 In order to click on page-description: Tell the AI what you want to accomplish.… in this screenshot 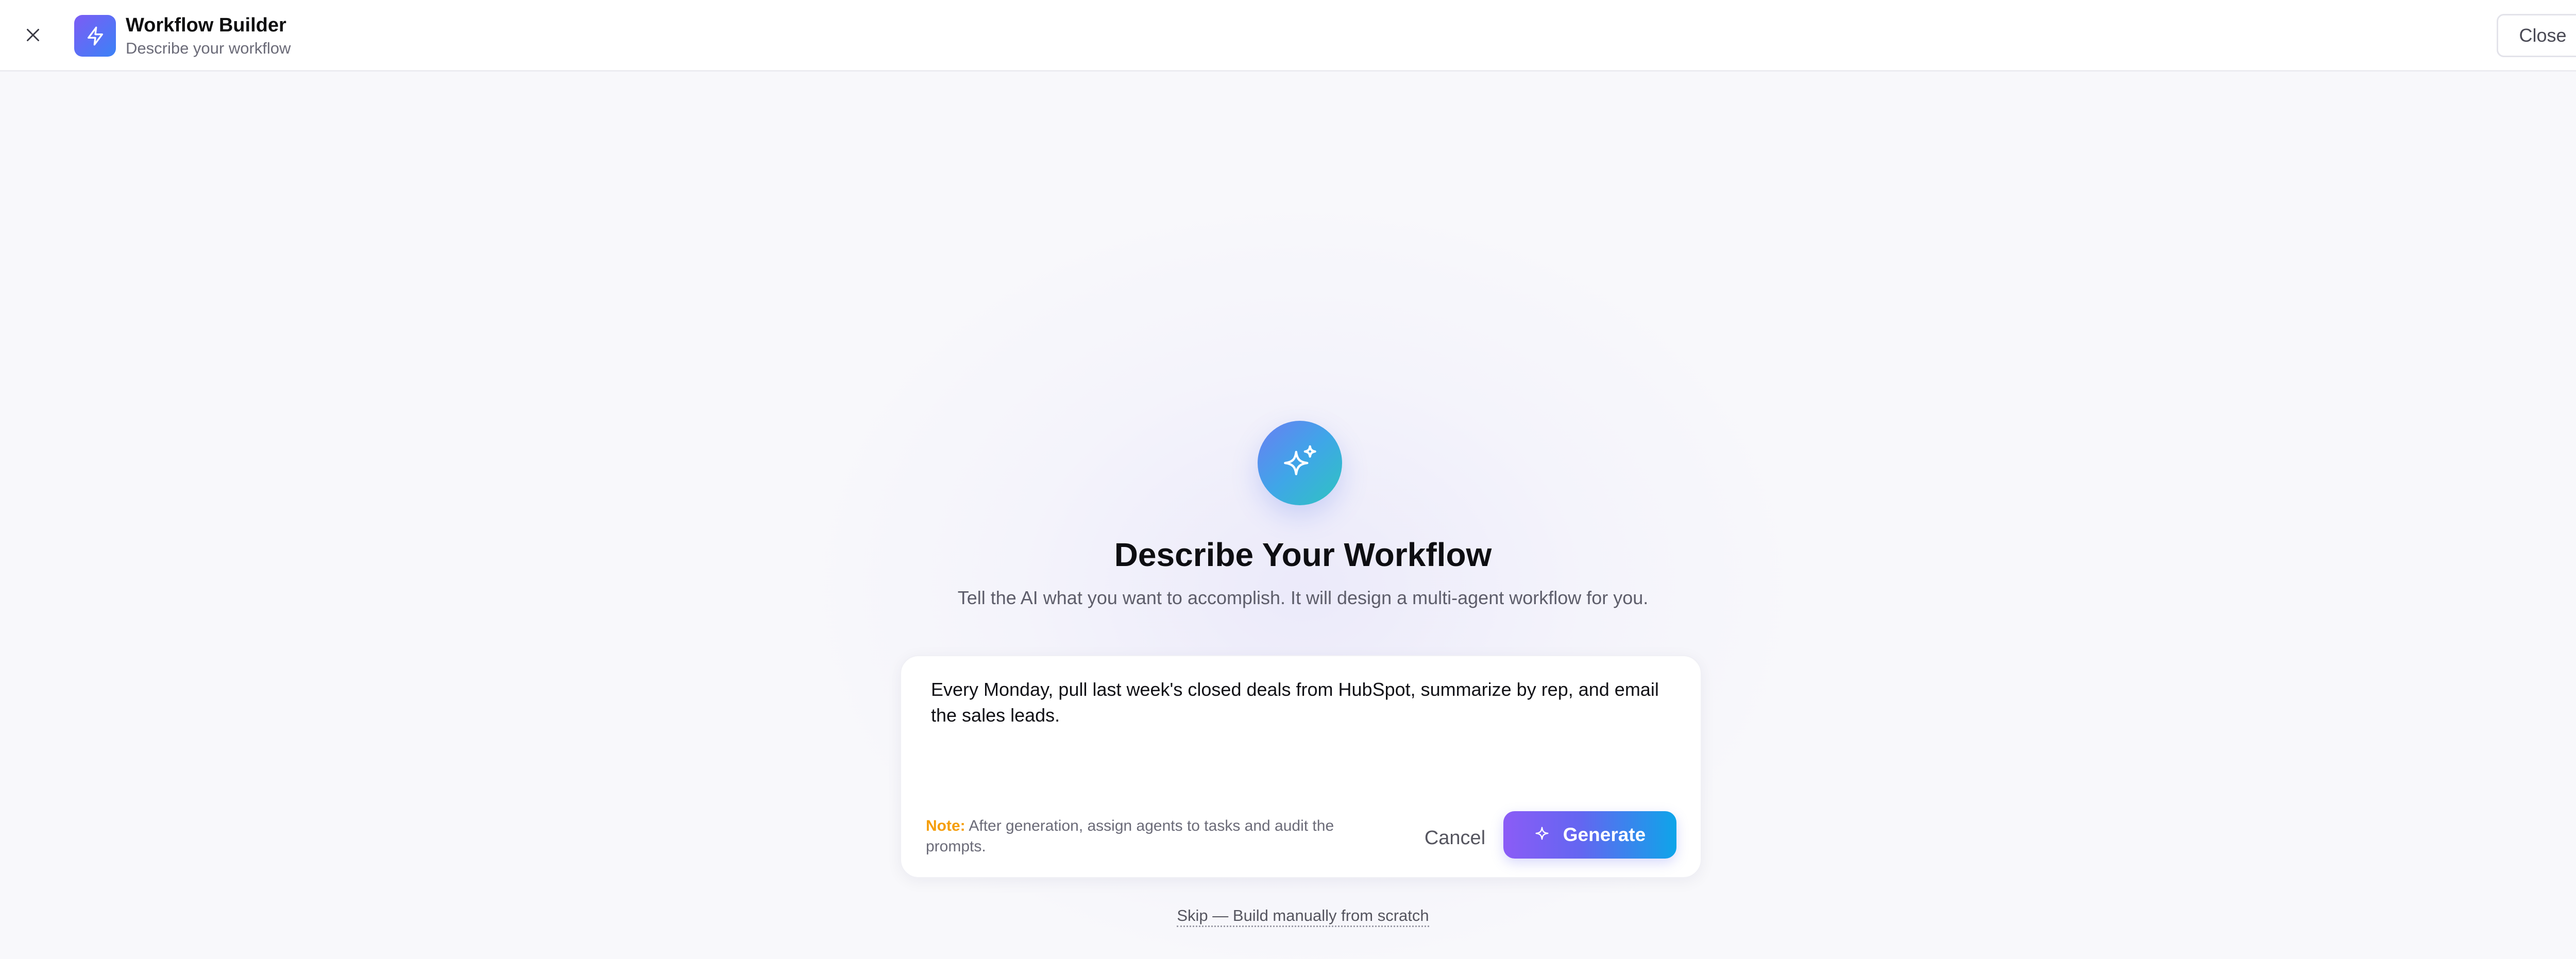, I will do `click(1303, 597)`.